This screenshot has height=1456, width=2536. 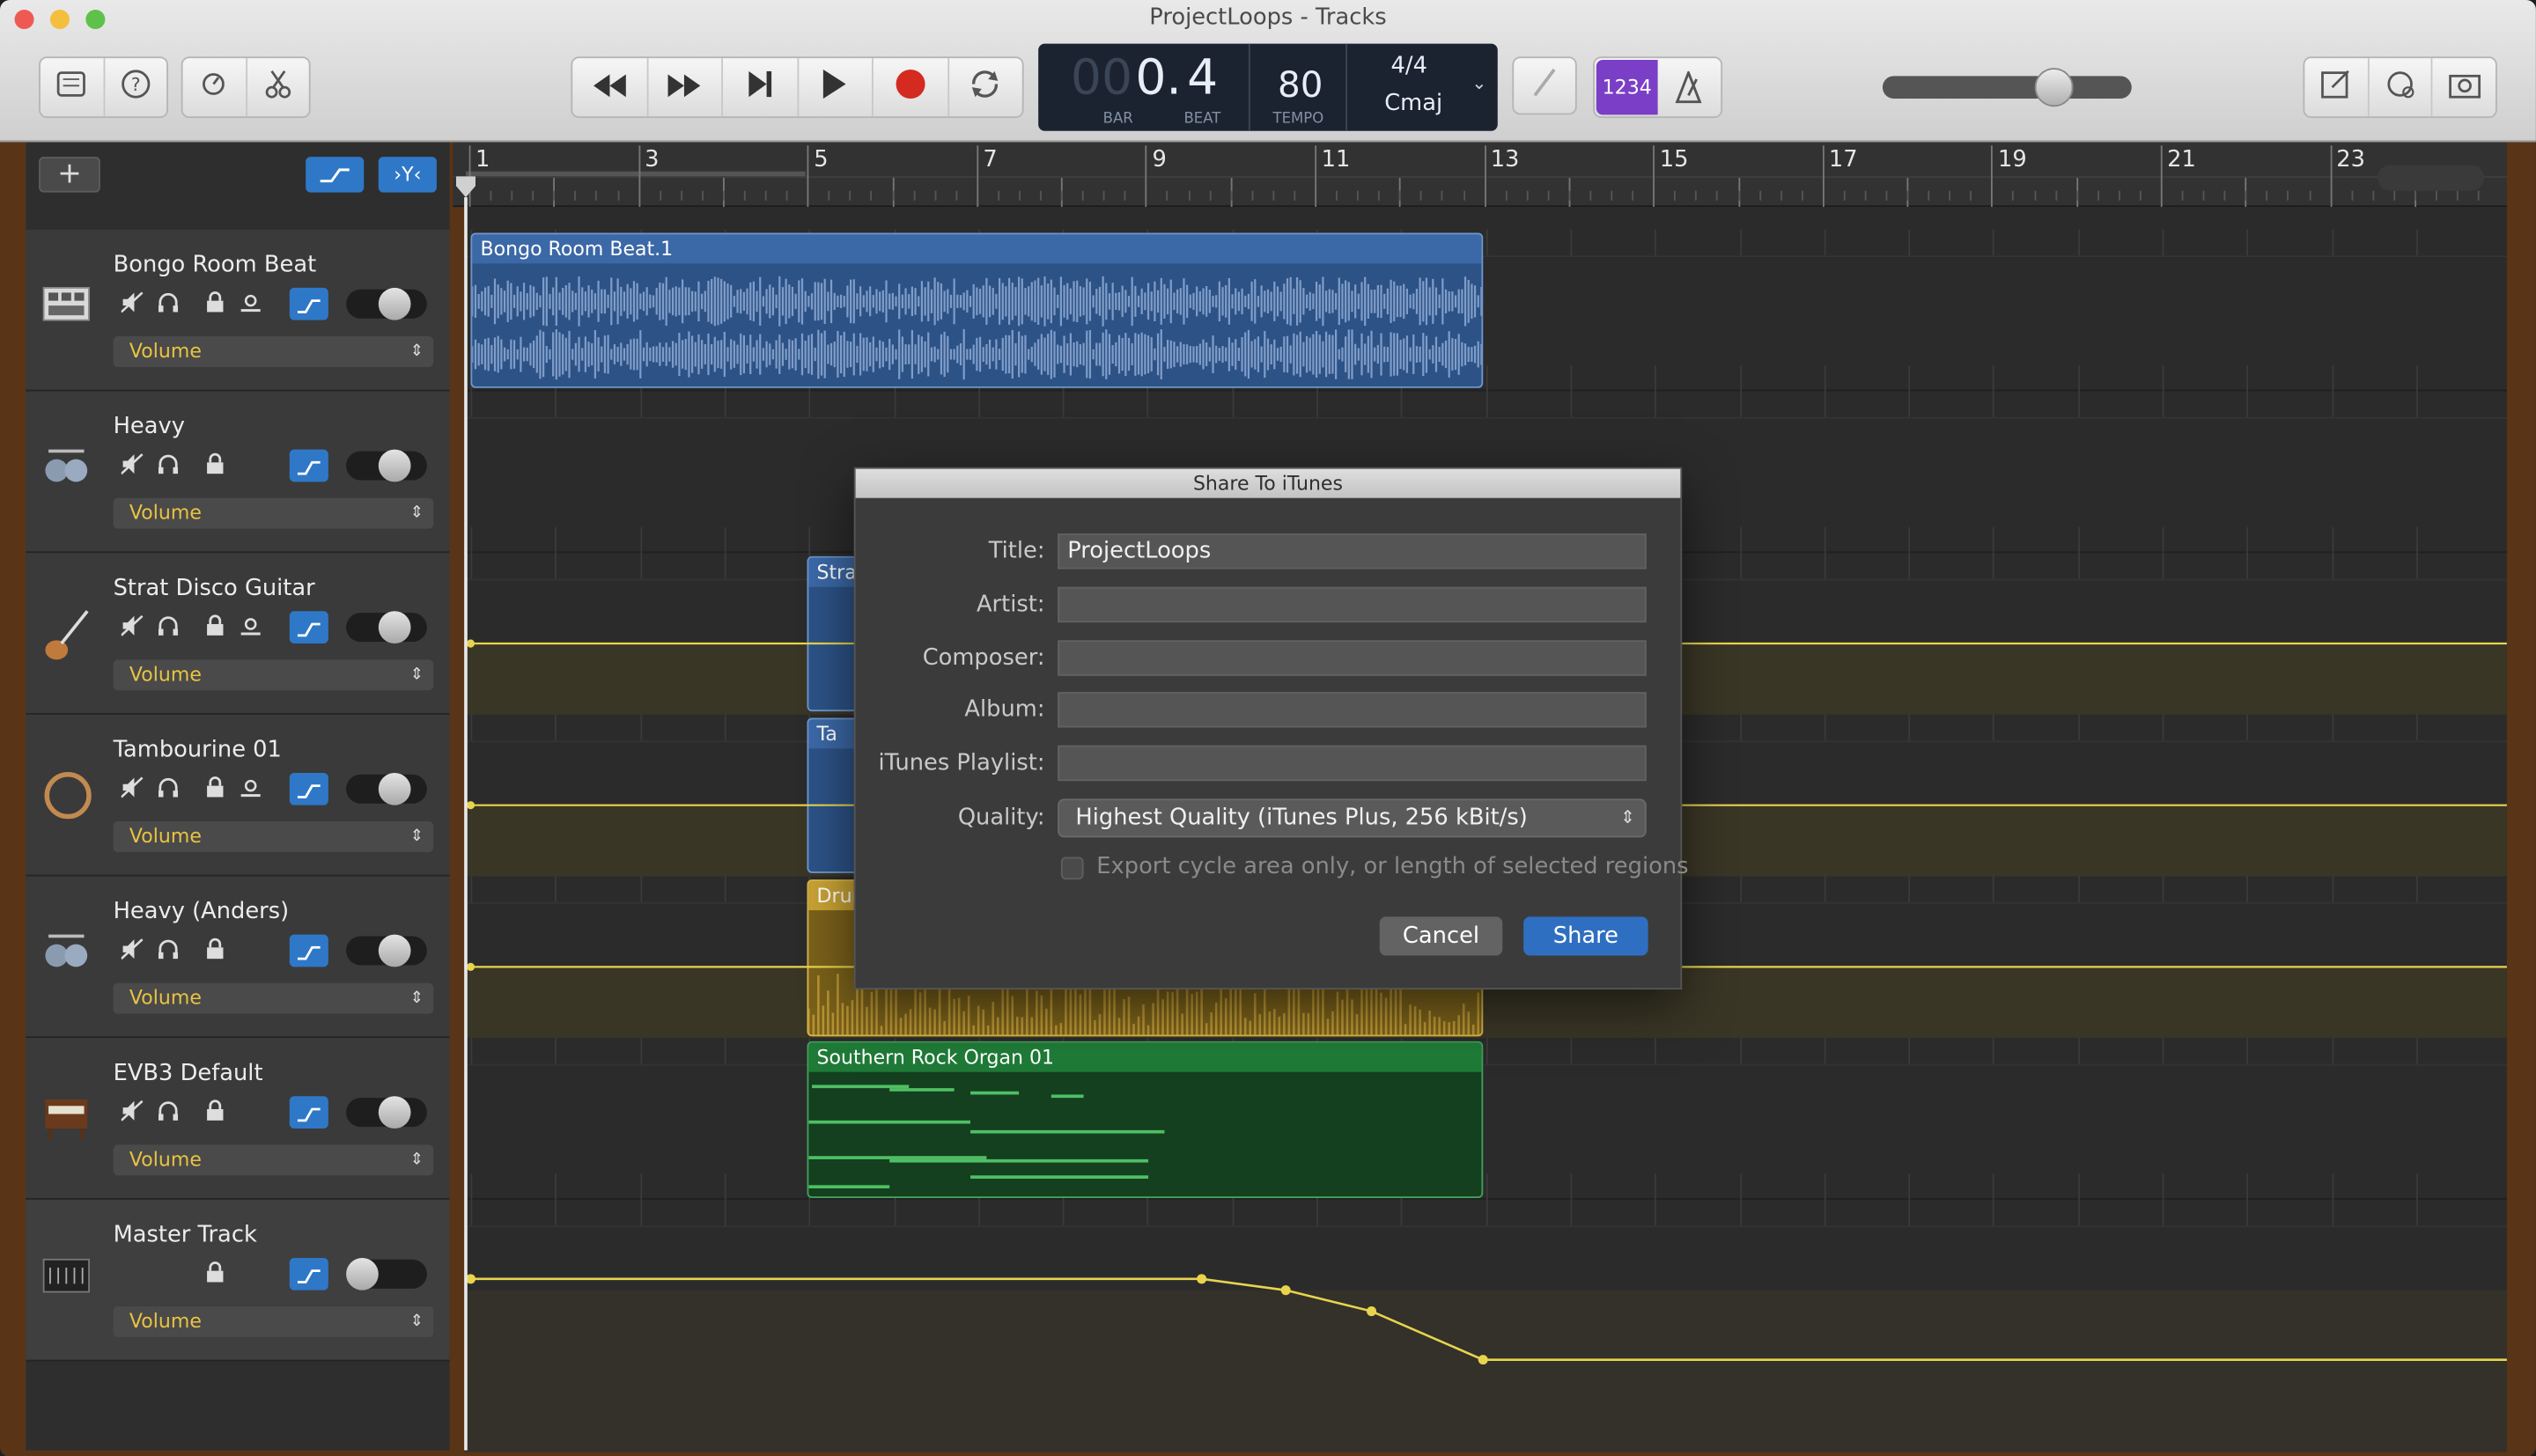 I want to click on playhead-line, so click(x=466, y=824).